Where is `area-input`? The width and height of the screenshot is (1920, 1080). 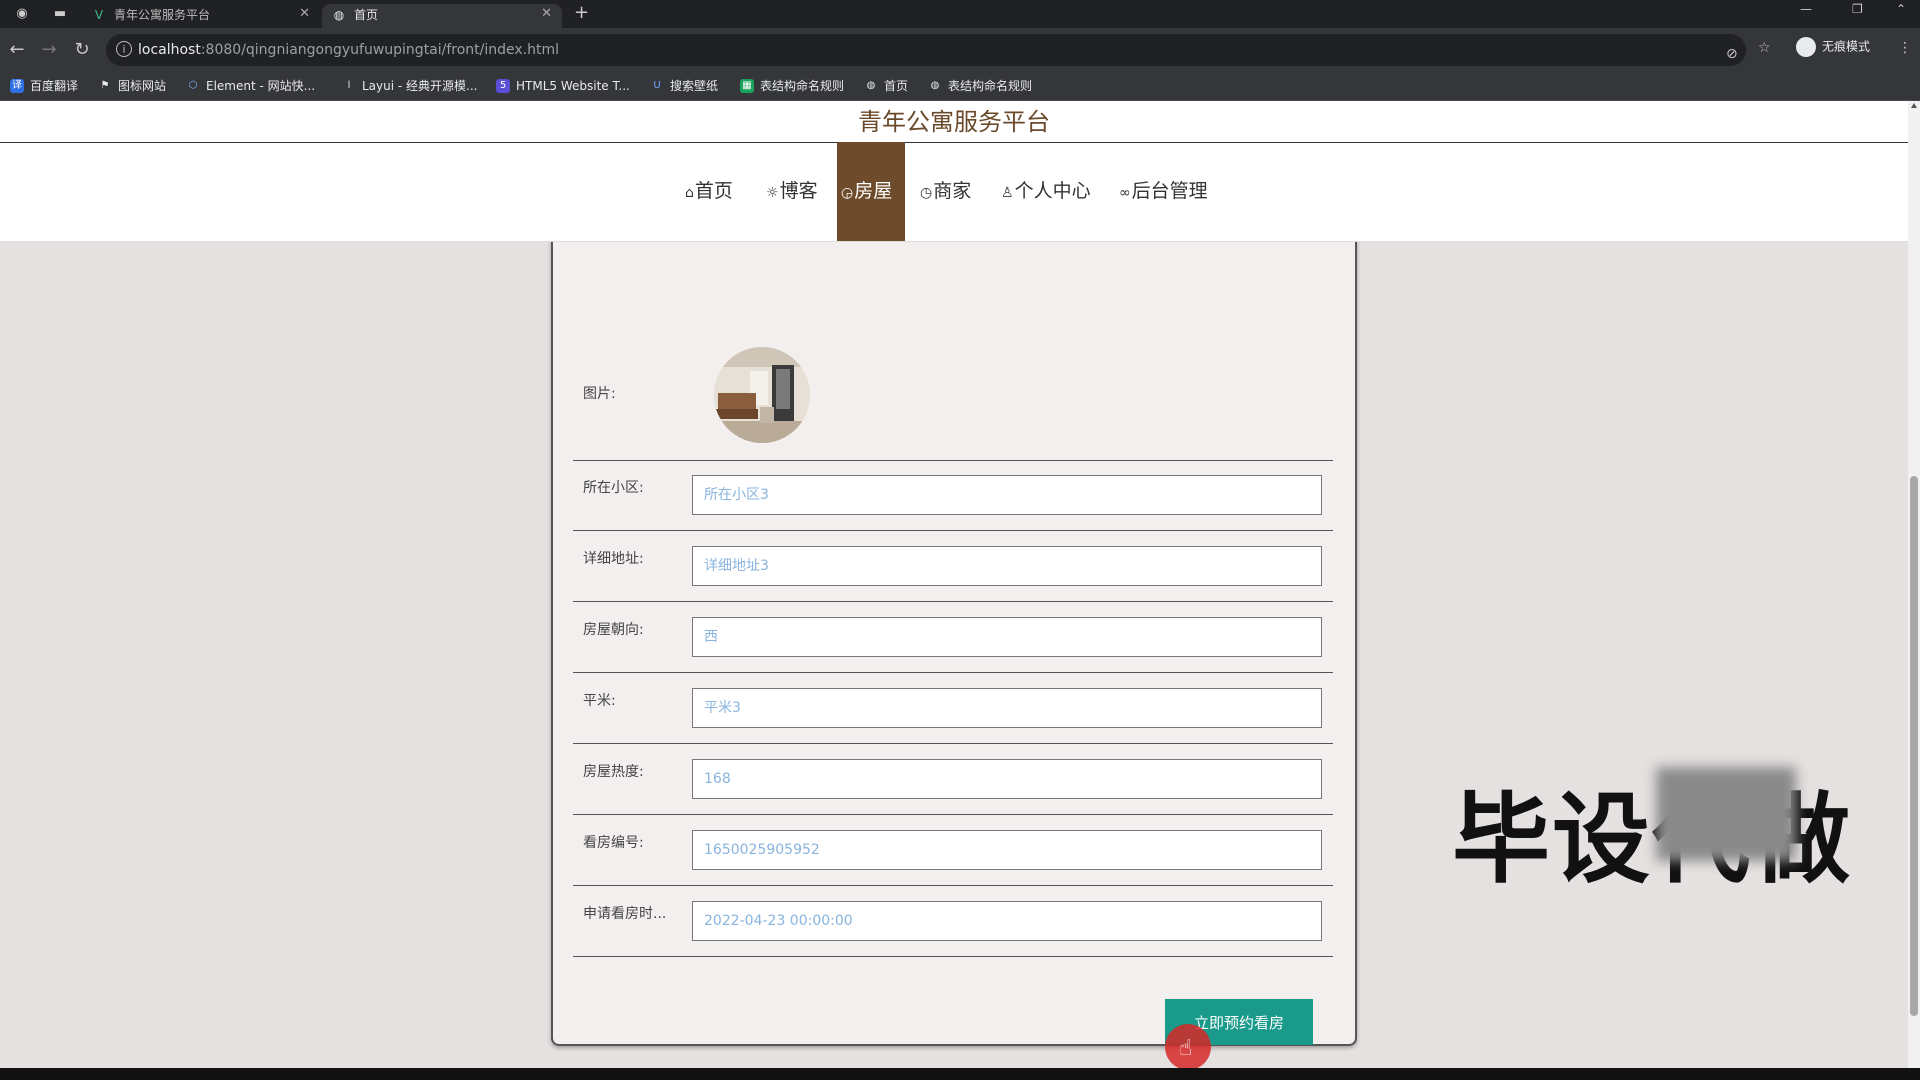
area-input is located at coordinates (1007, 708).